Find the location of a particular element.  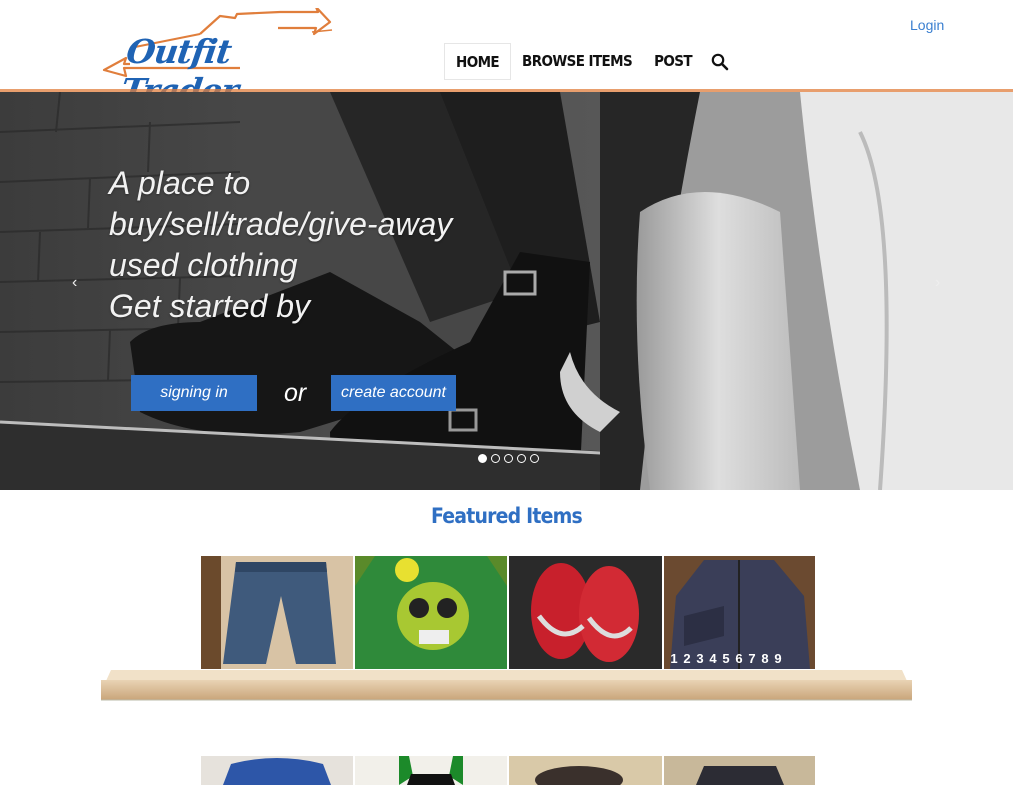

pager-link: 9 is located at coordinates (778, 658).